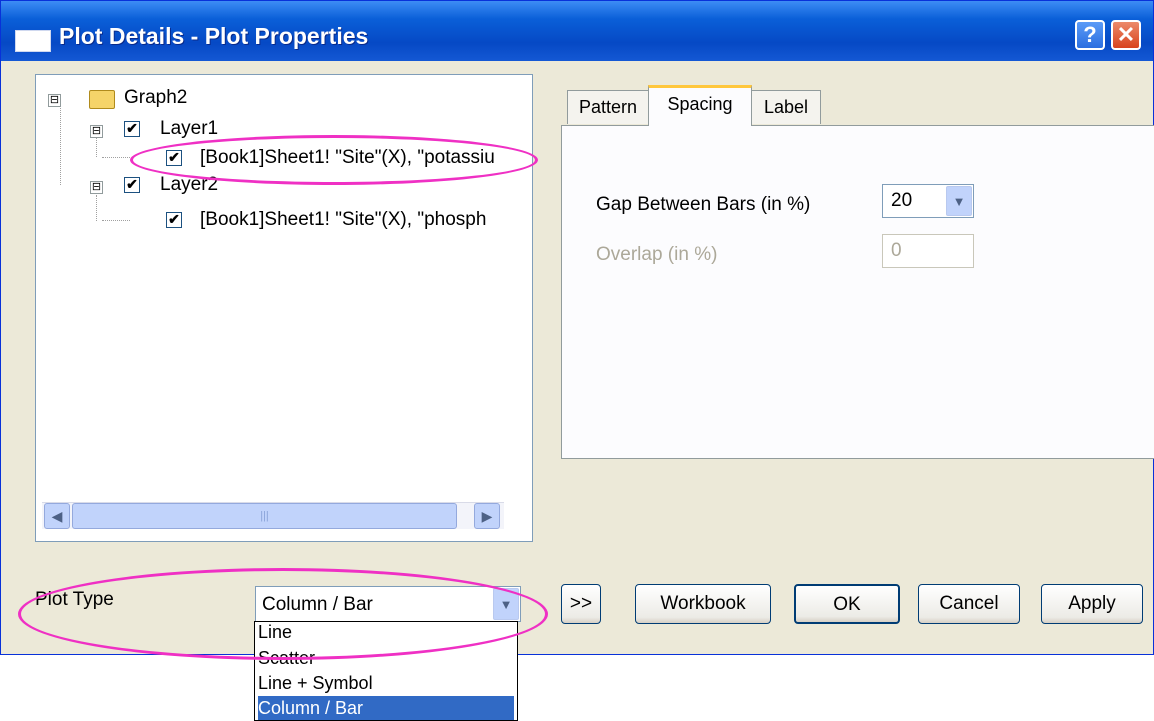 This screenshot has width=1154, height=721. What do you see at coordinates (896, 250) in the screenshot?
I see `overlap-value: 0` at bounding box center [896, 250].